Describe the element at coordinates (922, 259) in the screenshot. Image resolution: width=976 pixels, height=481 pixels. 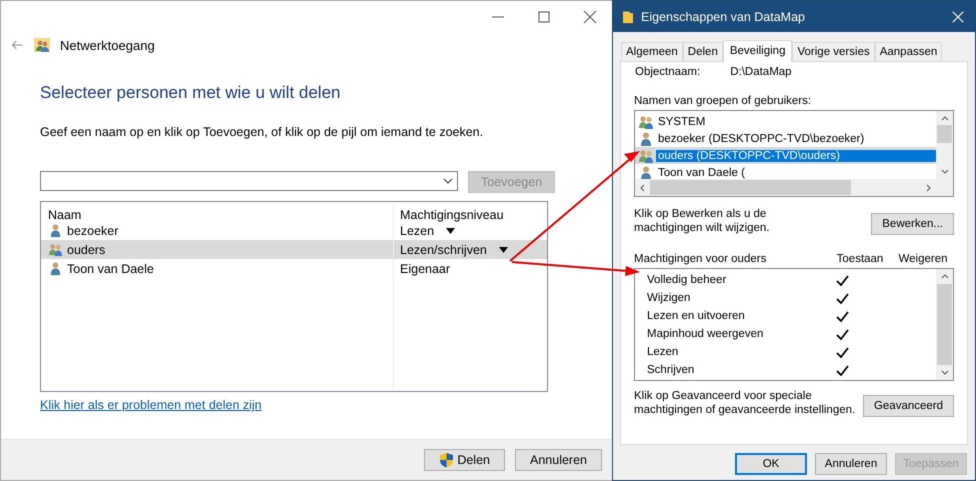
I see `column-header: Weigeren` at that location.